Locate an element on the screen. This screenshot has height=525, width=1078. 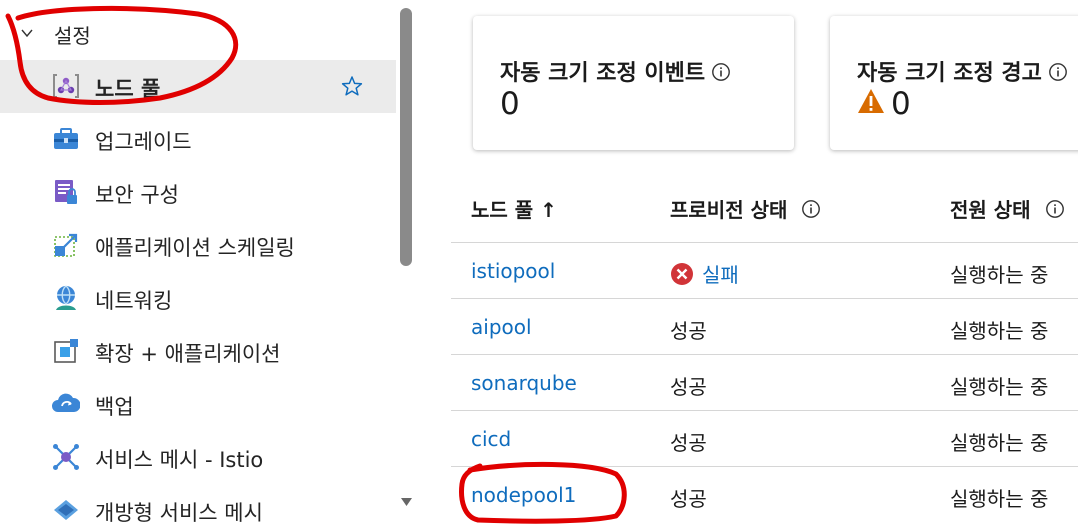
sidebar-item-upgrade: 업그레이드 is located at coordinates (198, 139).